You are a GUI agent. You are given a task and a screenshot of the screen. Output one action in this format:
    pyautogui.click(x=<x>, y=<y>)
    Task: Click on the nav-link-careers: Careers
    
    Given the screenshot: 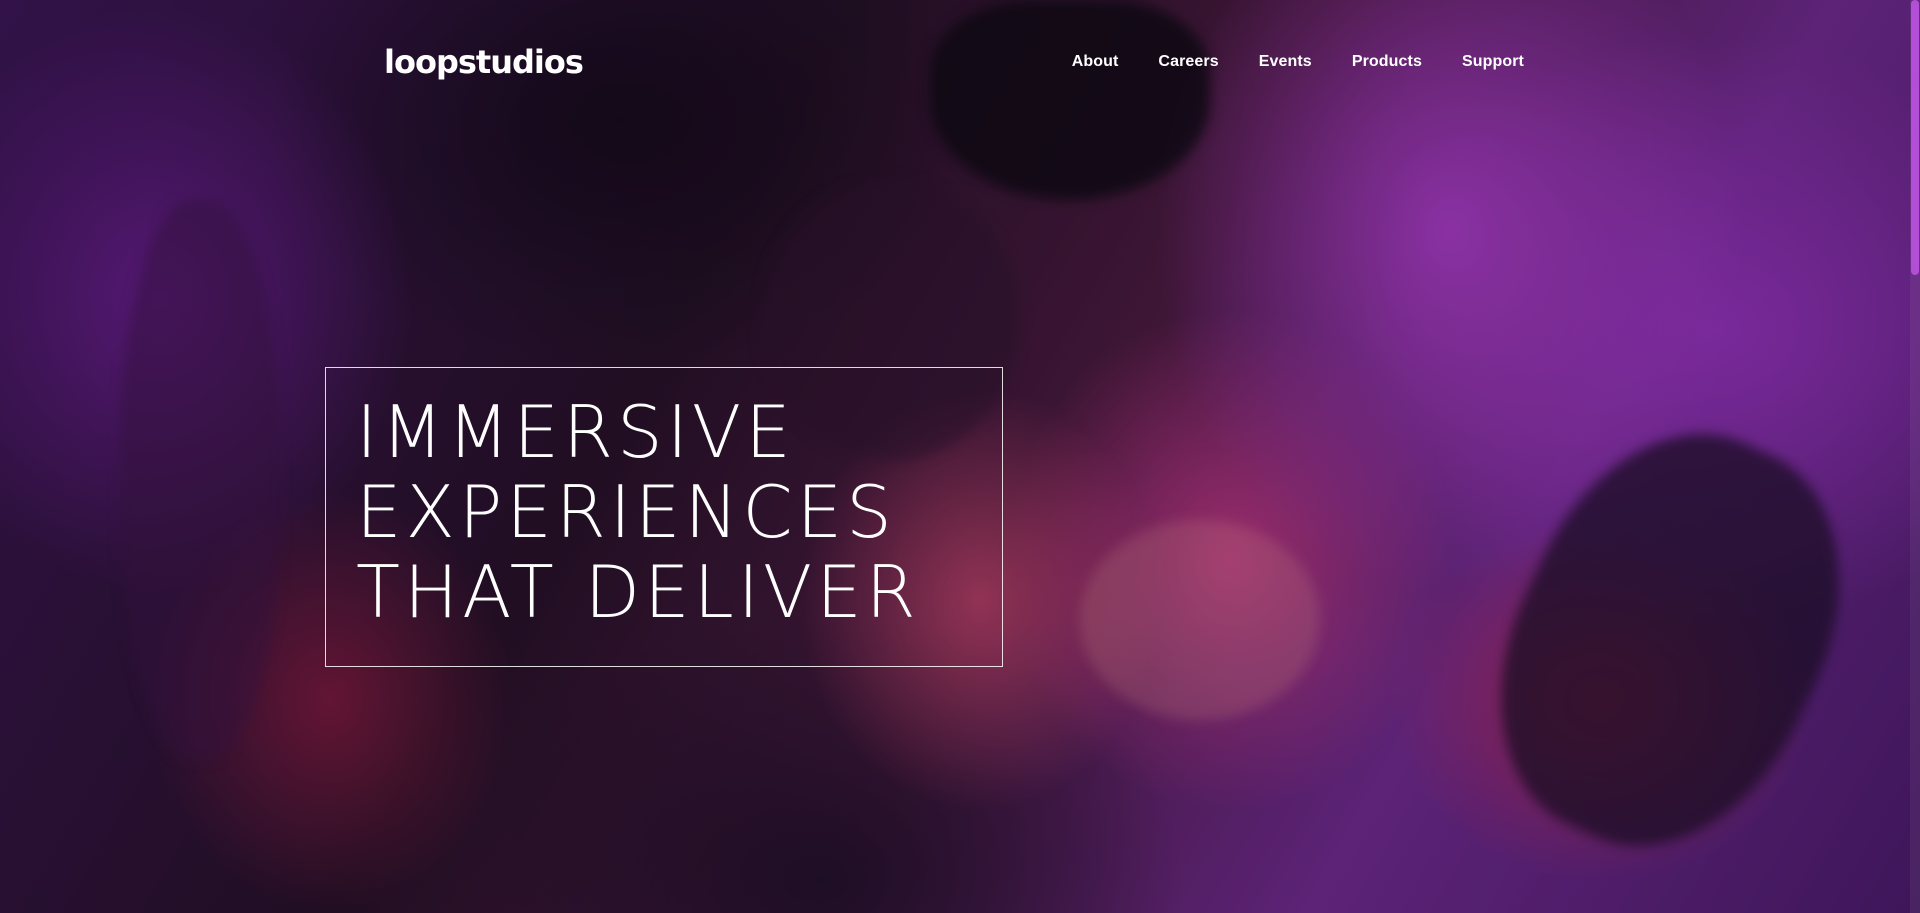 What is the action you would take?
    pyautogui.click(x=1188, y=61)
    